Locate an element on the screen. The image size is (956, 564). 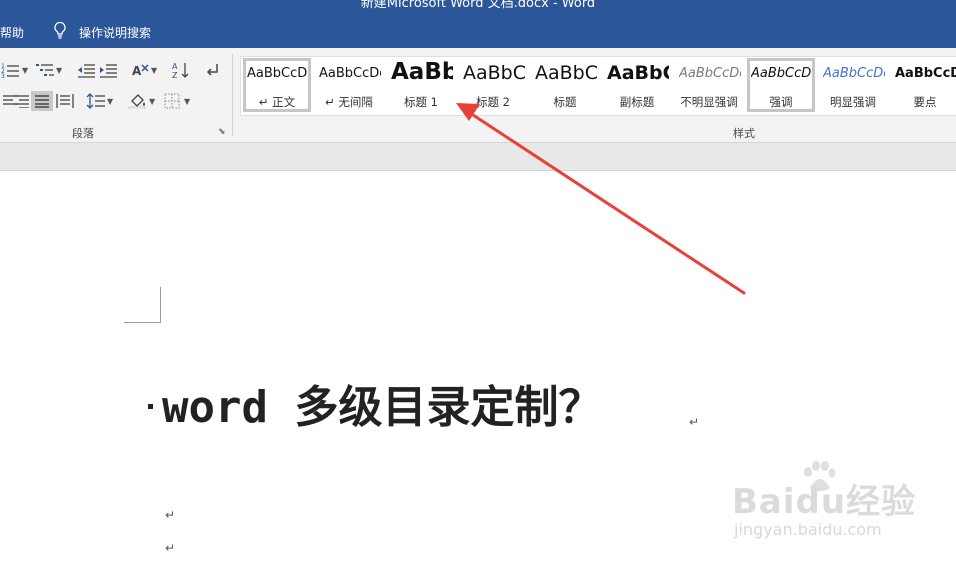
watermark-brand: Baidu经验 is located at coordinates (824, 502).